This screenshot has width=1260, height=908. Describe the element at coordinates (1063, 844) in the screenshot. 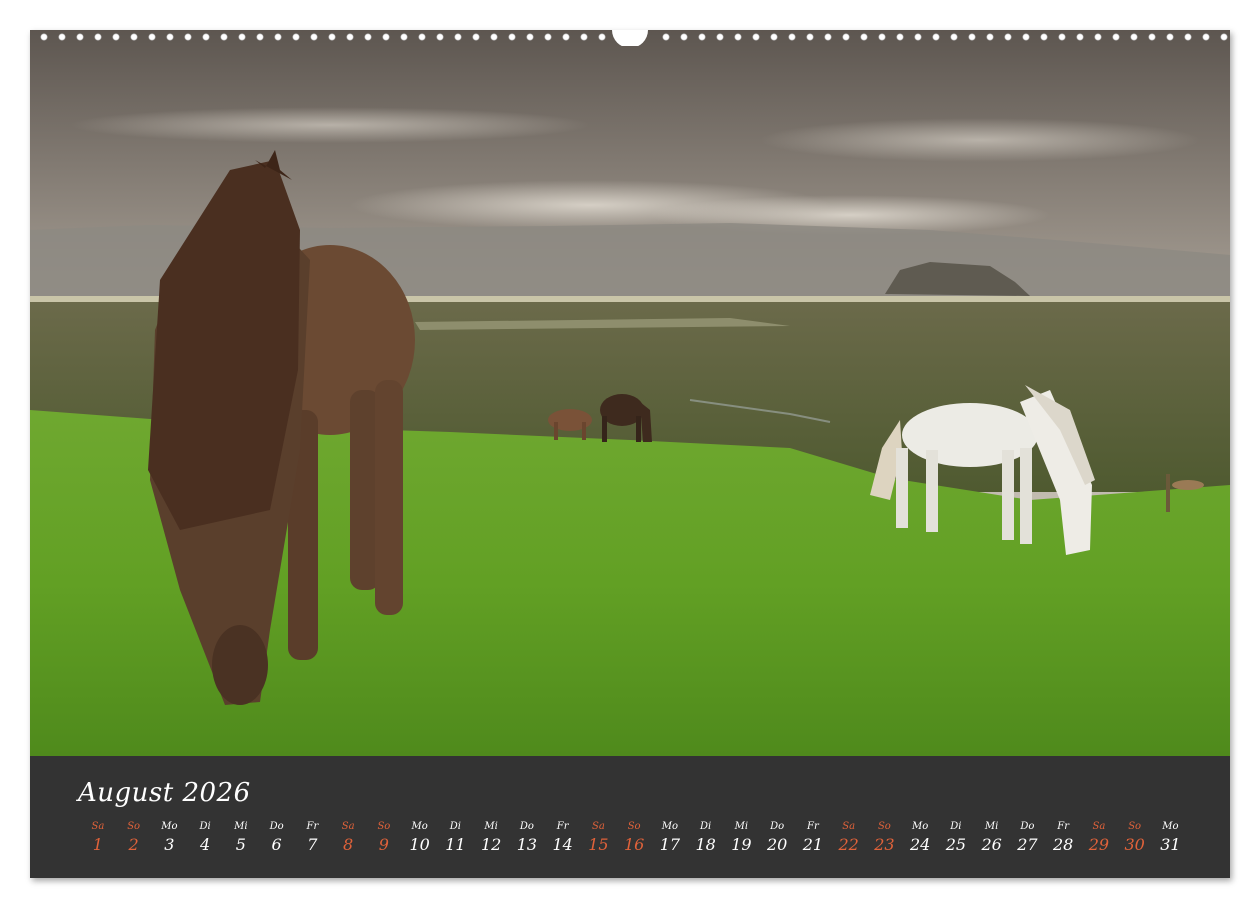

I see `day-number: 28` at that location.